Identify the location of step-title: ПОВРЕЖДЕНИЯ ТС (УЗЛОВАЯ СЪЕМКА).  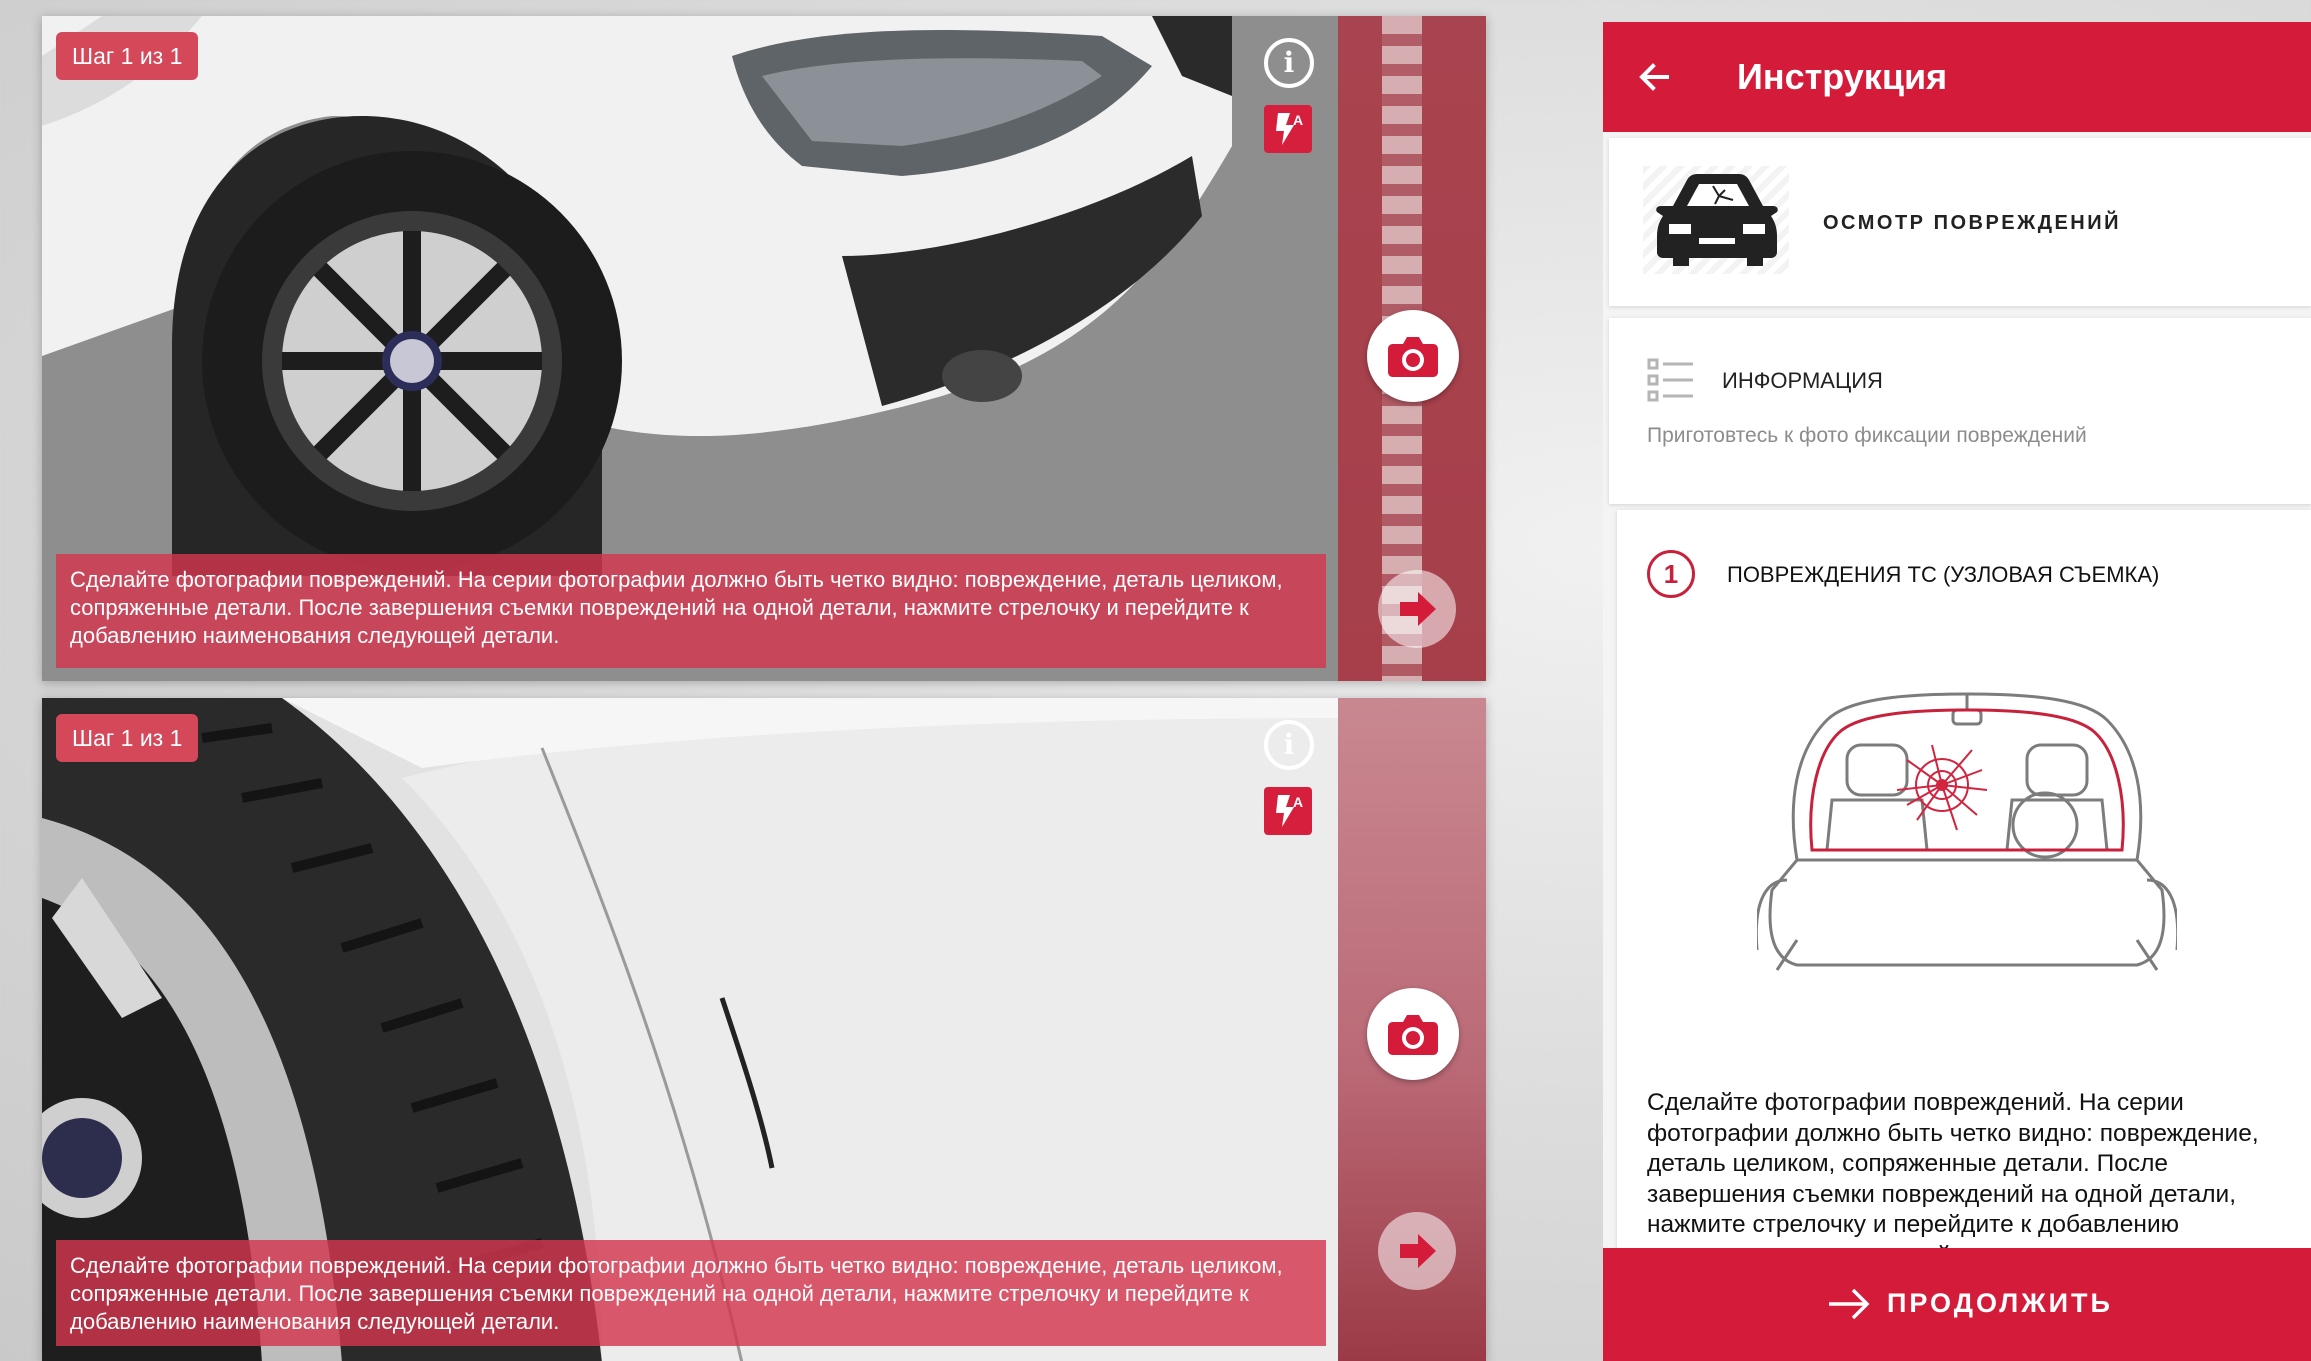
(1943, 574).